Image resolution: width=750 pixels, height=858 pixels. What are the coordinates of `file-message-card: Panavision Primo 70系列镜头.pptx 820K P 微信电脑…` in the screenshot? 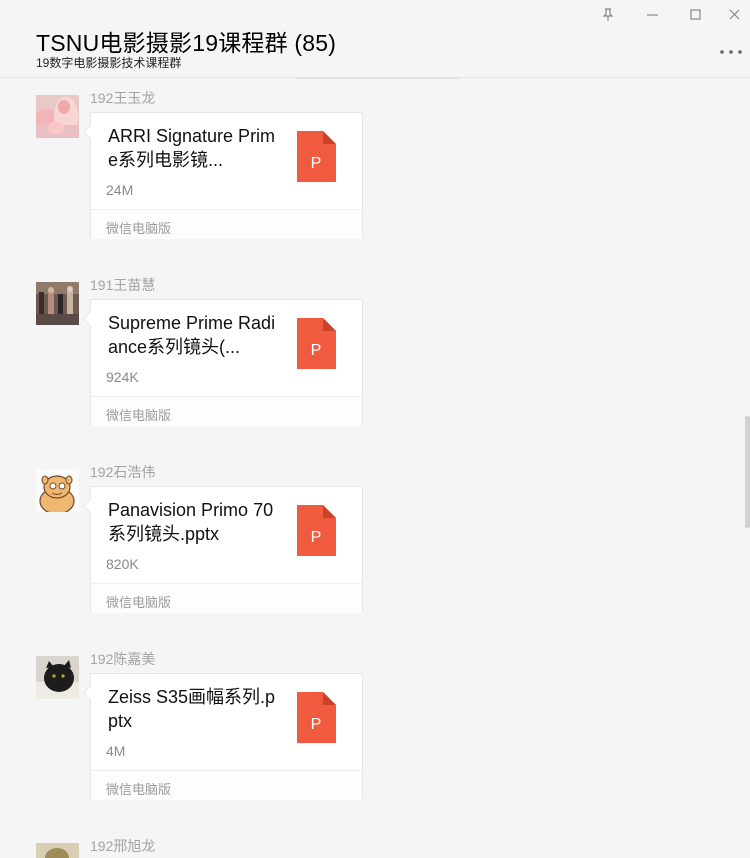 It's located at (222, 549).